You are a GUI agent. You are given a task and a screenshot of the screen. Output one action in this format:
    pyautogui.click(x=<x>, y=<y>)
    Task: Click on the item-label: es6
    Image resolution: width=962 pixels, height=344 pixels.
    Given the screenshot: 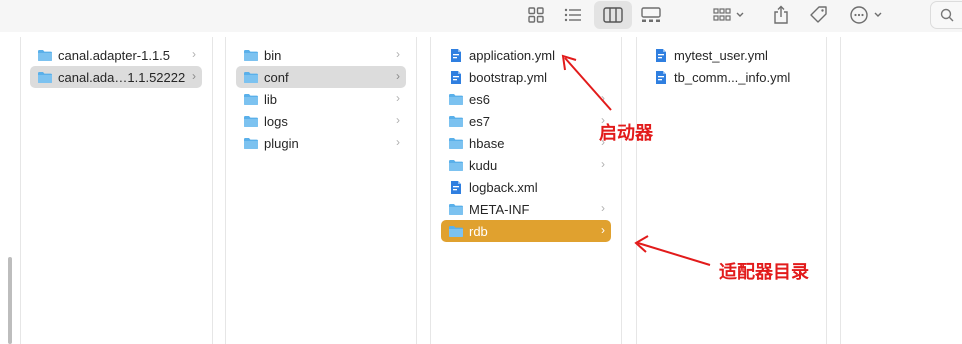 What is the action you would take?
    pyautogui.click(x=479, y=99)
    